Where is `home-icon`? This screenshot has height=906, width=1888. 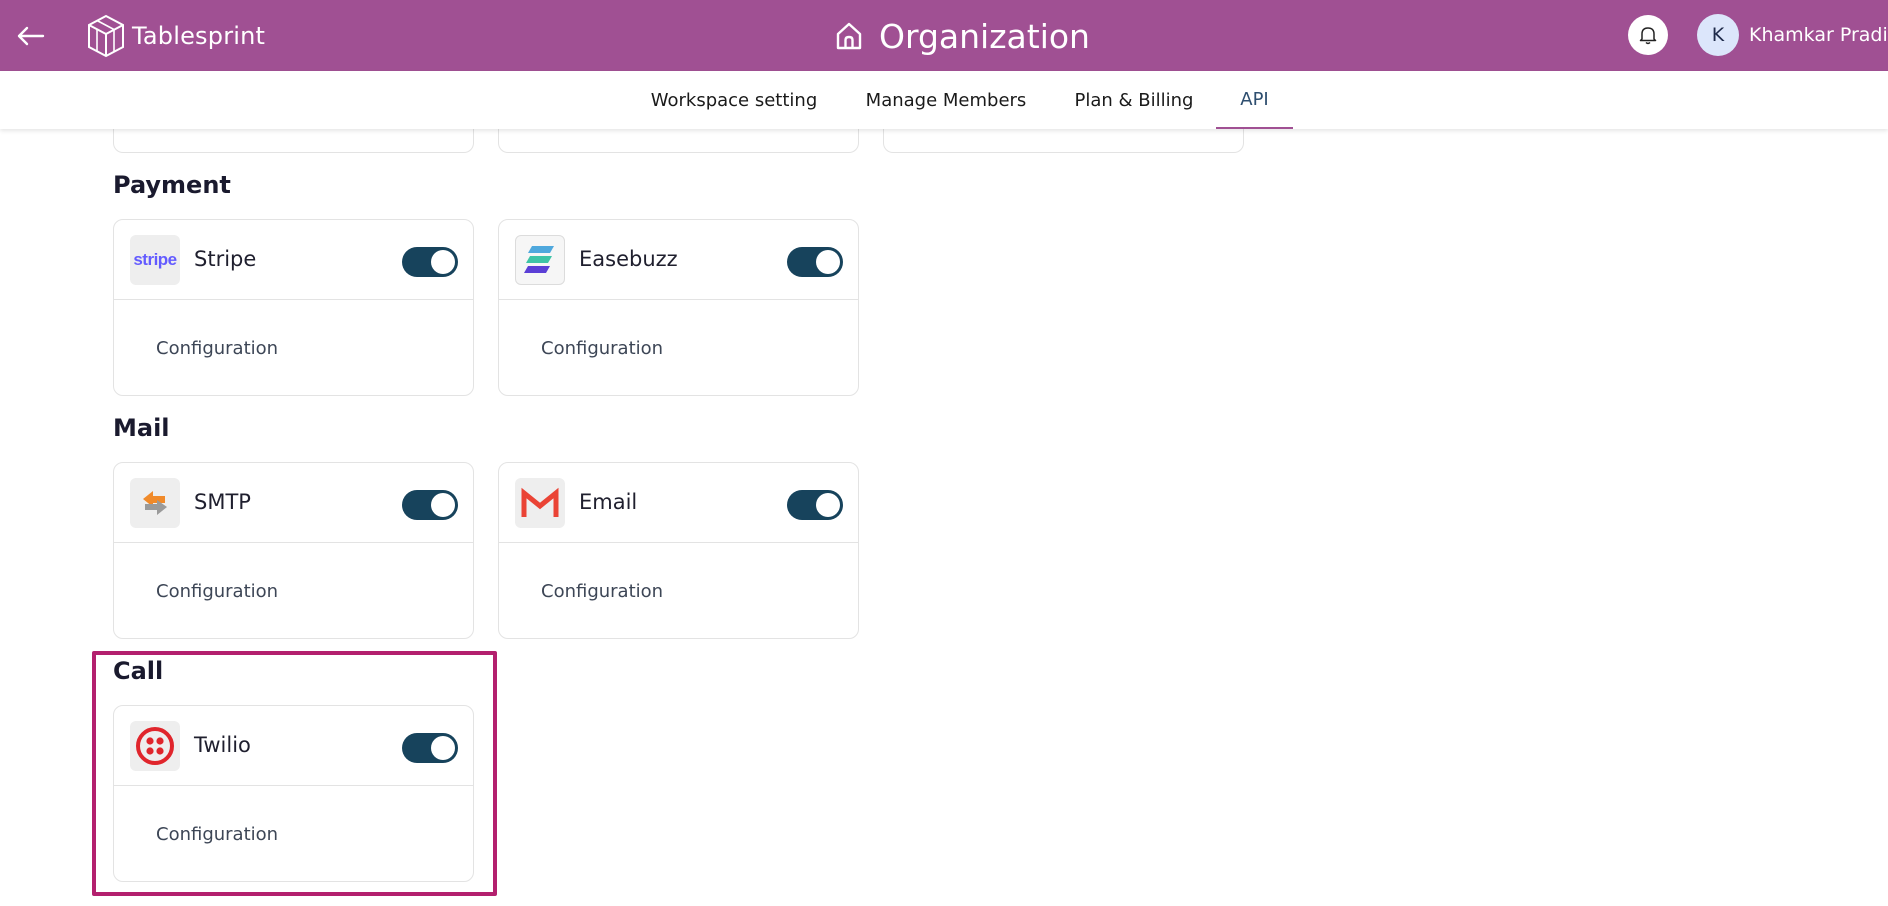
home-icon is located at coordinates (849, 36).